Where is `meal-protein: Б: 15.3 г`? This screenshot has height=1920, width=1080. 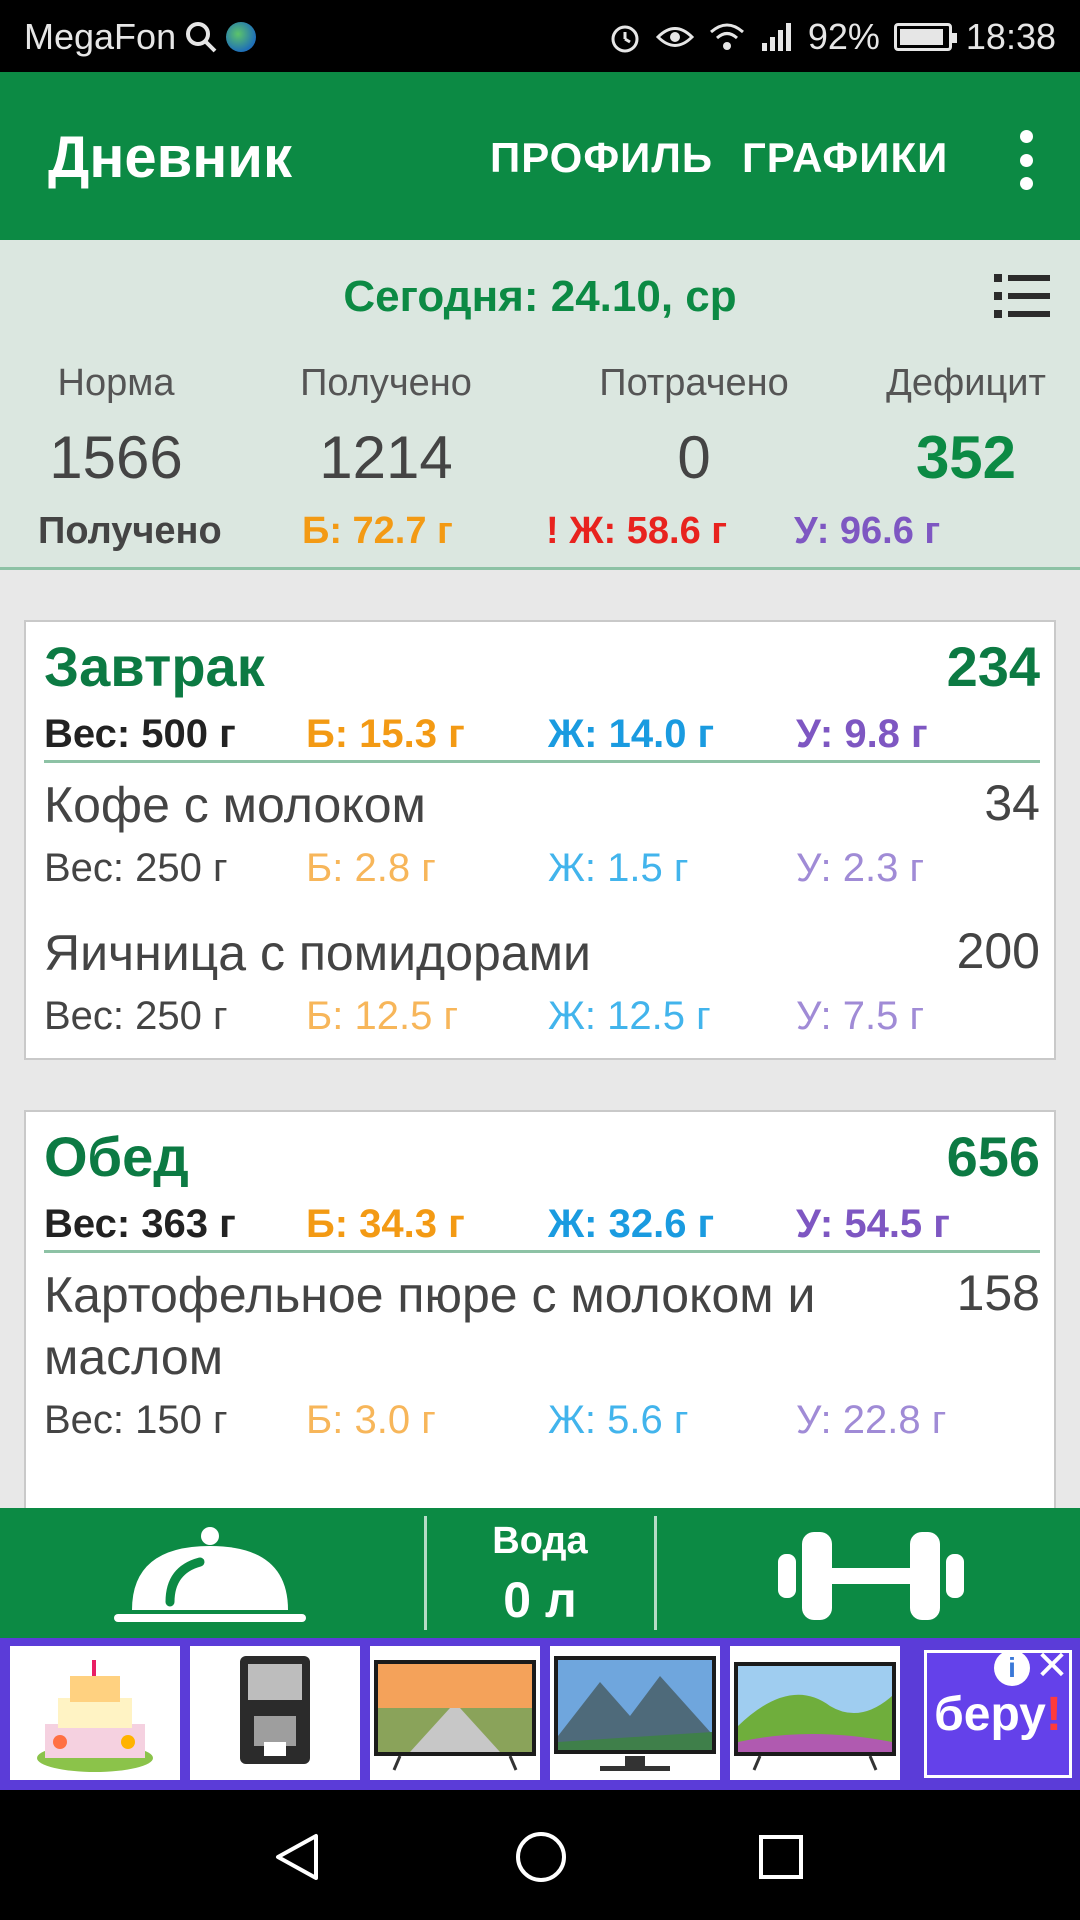
meal-protein: Б: 15.3 г is located at coordinates (385, 734).